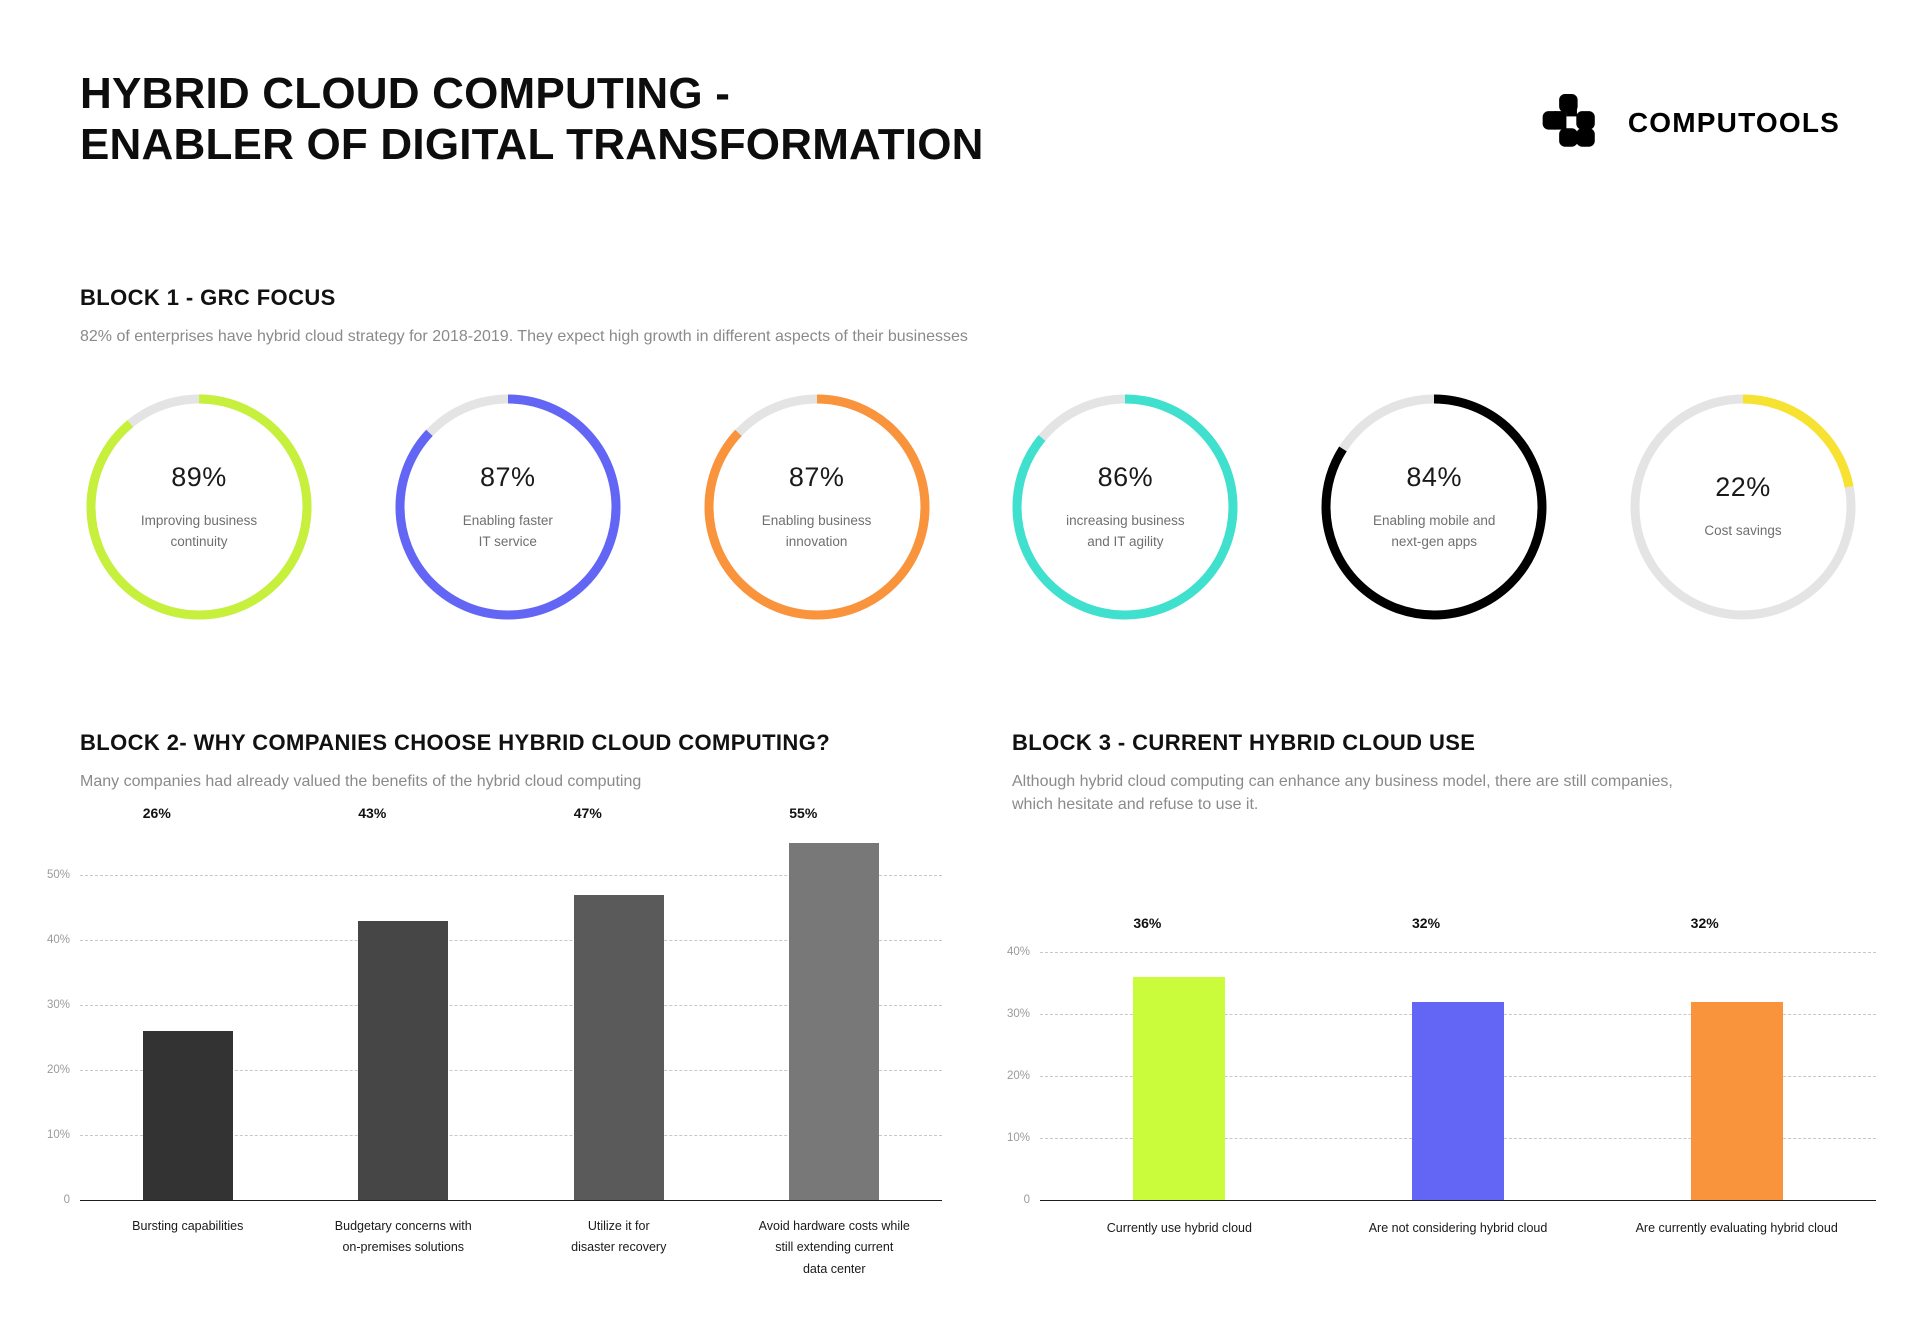 The width and height of the screenshot is (1920, 1324). Describe the element at coordinates (199, 530) in the screenshot. I see `donut-label: Improving business continuity` at that location.